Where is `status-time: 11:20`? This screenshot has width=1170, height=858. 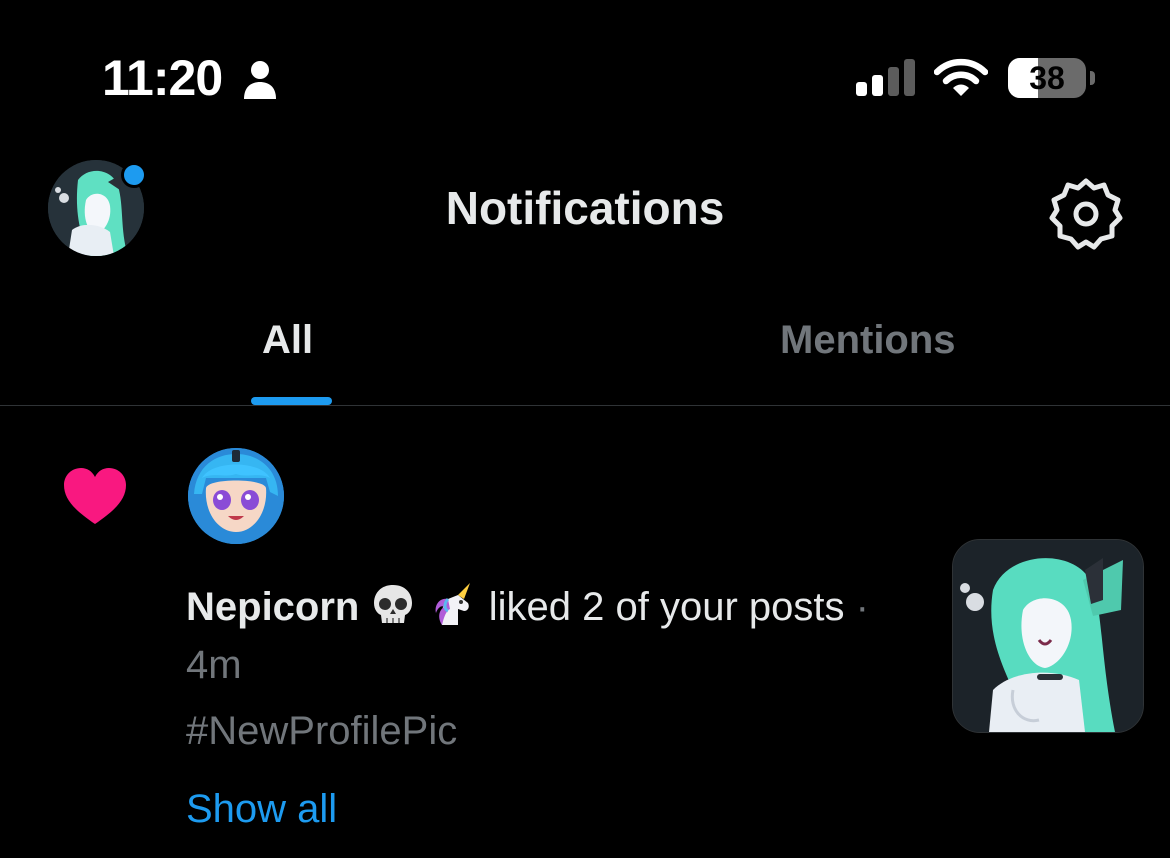 status-time: 11:20 is located at coordinates (162, 78).